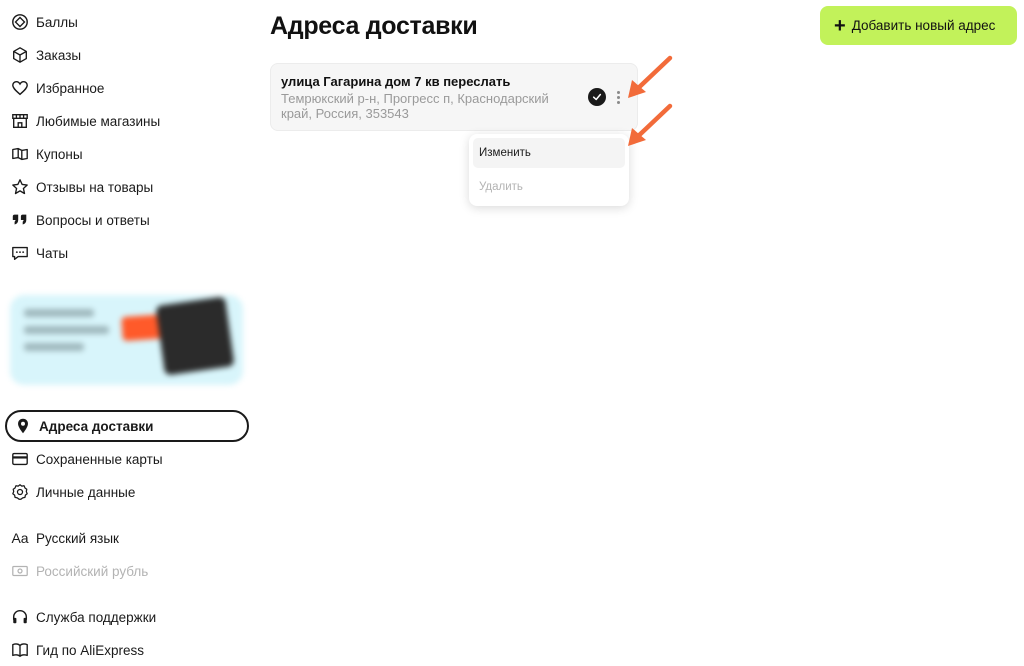 Image resolution: width=1024 pixels, height=666 pixels. I want to click on heart-icon, so click(20, 88).